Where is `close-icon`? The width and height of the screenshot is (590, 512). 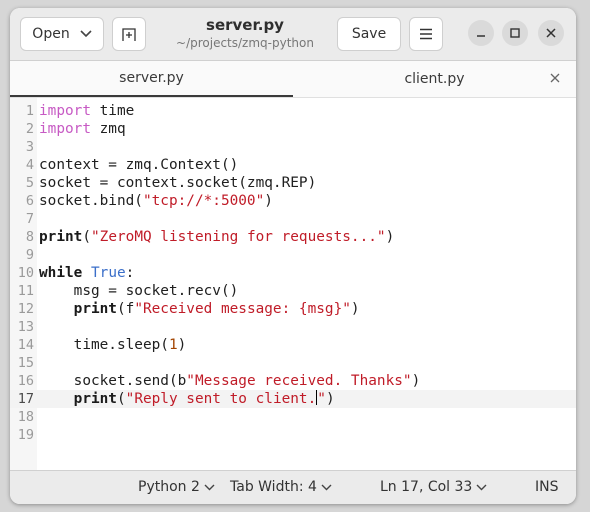 close-icon is located at coordinates (551, 33).